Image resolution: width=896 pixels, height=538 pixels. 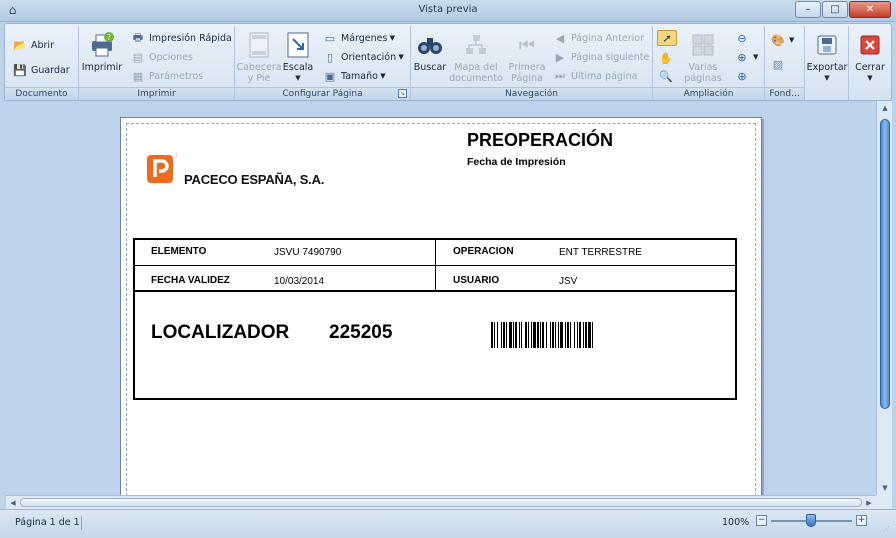 I want to click on operacion-label: OPERACION, so click(x=483, y=251).